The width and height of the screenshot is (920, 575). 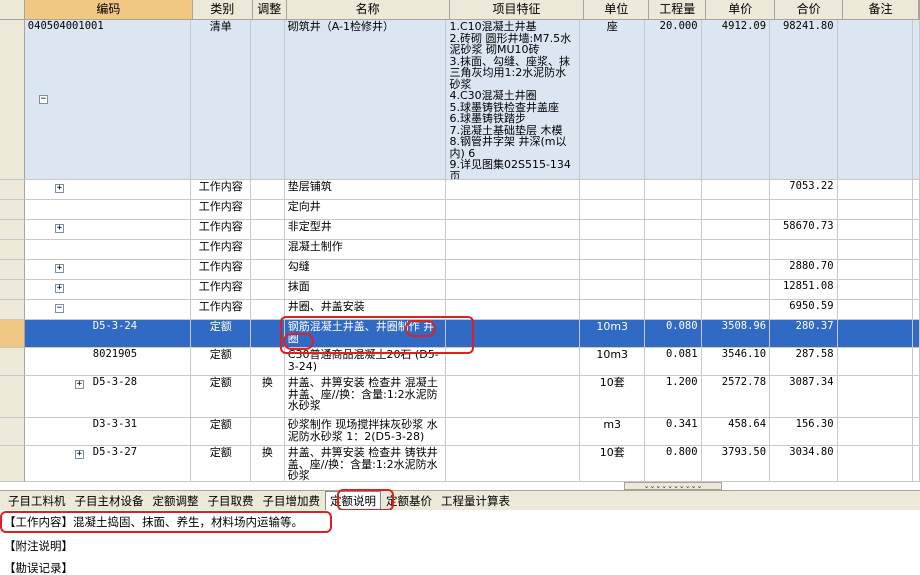 What do you see at coordinates (617, 10) in the screenshot?
I see `col-header-unit: 单位` at bounding box center [617, 10].